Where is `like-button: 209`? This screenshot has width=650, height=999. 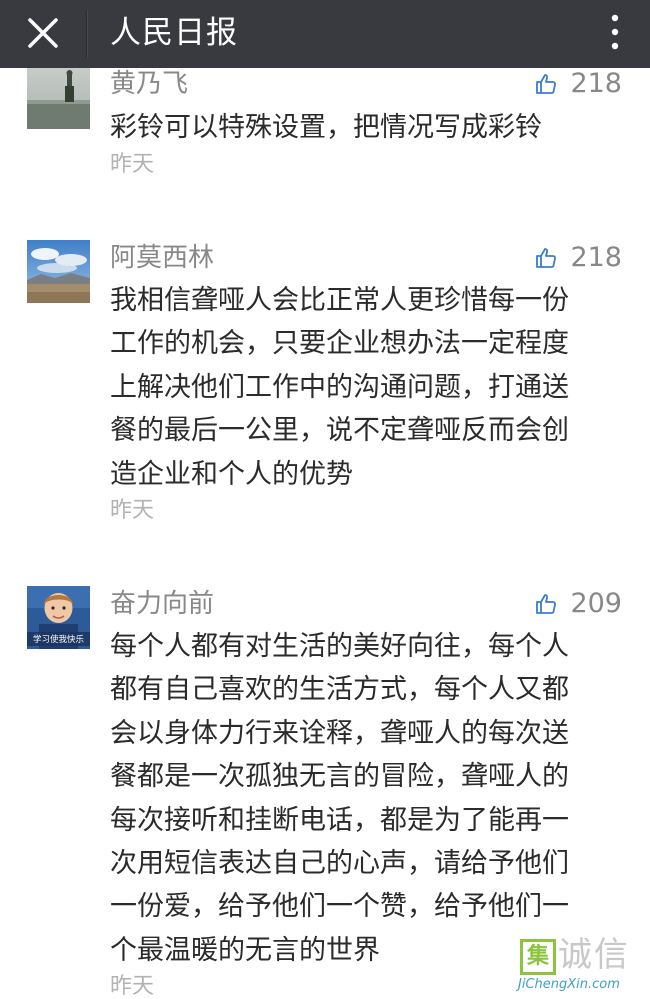
like-button: 209 is located at coordinates (578, 604).